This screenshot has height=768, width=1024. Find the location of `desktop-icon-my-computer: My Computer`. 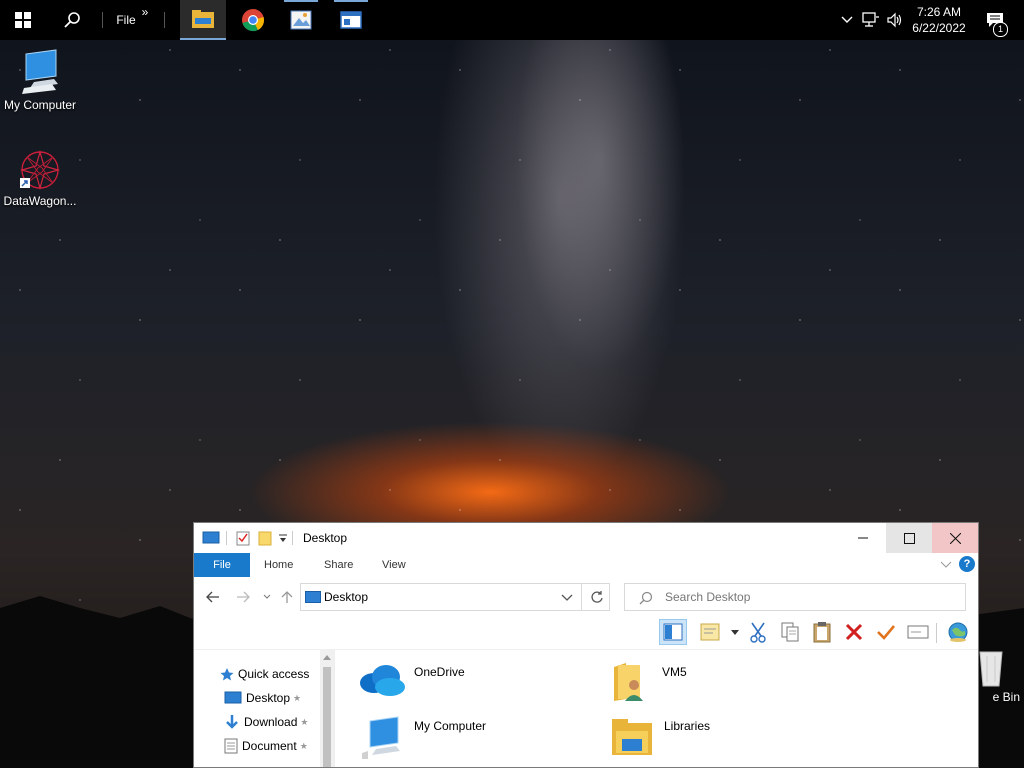

desktop-icon-my-computer: My Computer is located at coordinates (40, 80).